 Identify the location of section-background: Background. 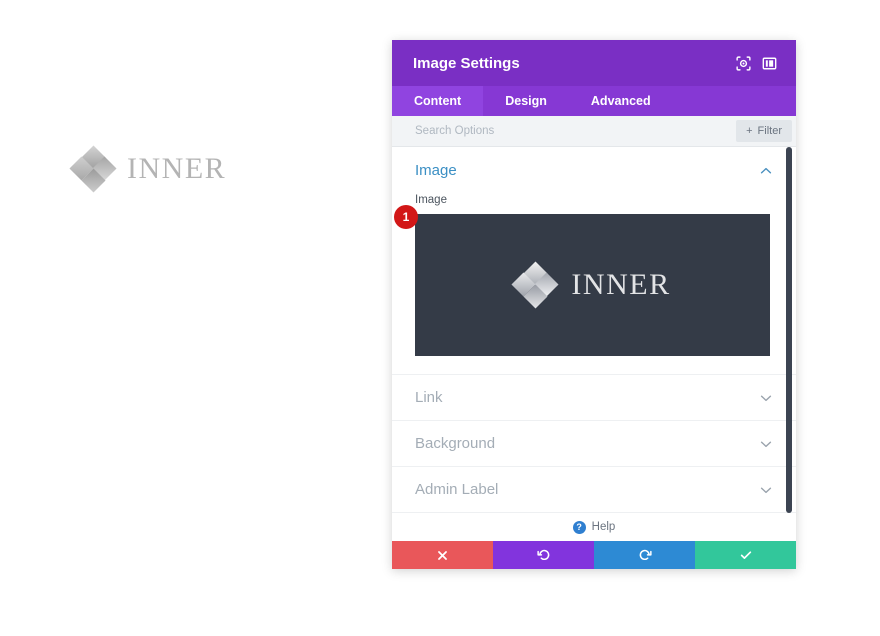
(594, 444).